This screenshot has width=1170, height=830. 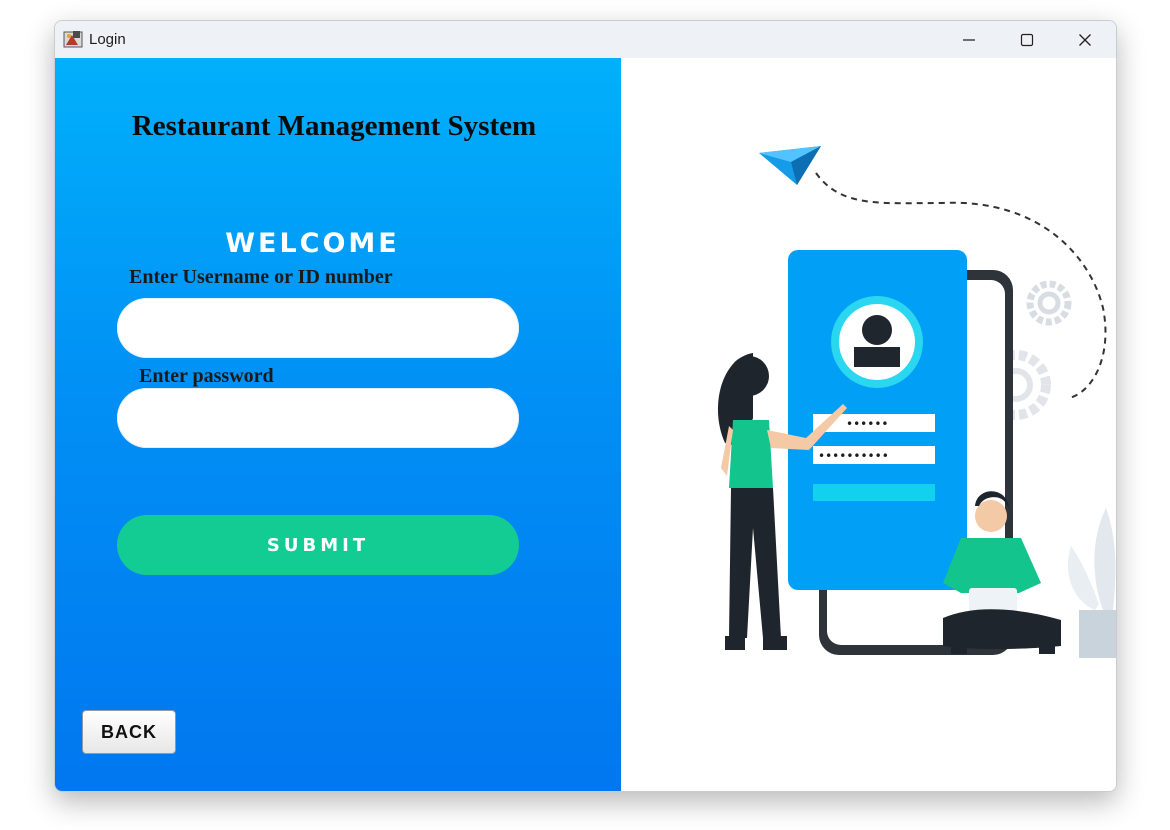 What do you see at coordinates (585, 39) in the screenshot?
I see `title-bar: Login` at bounding box center [585, 39].